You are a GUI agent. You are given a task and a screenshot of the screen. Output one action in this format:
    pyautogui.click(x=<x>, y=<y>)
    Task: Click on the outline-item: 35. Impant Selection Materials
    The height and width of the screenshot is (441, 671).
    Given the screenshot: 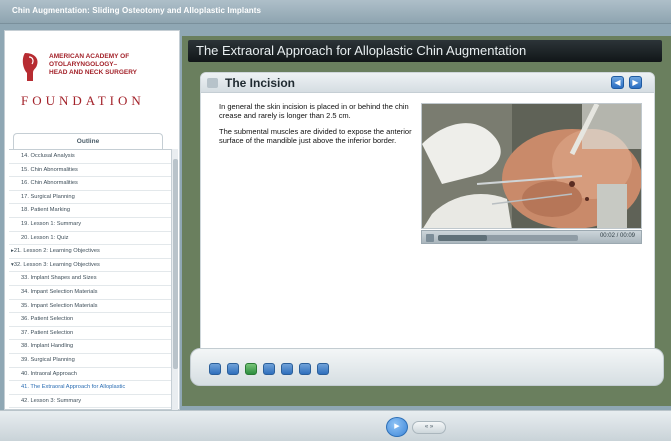 What is the action you would take?
    pyautogui.click(x=92, y=307)
    